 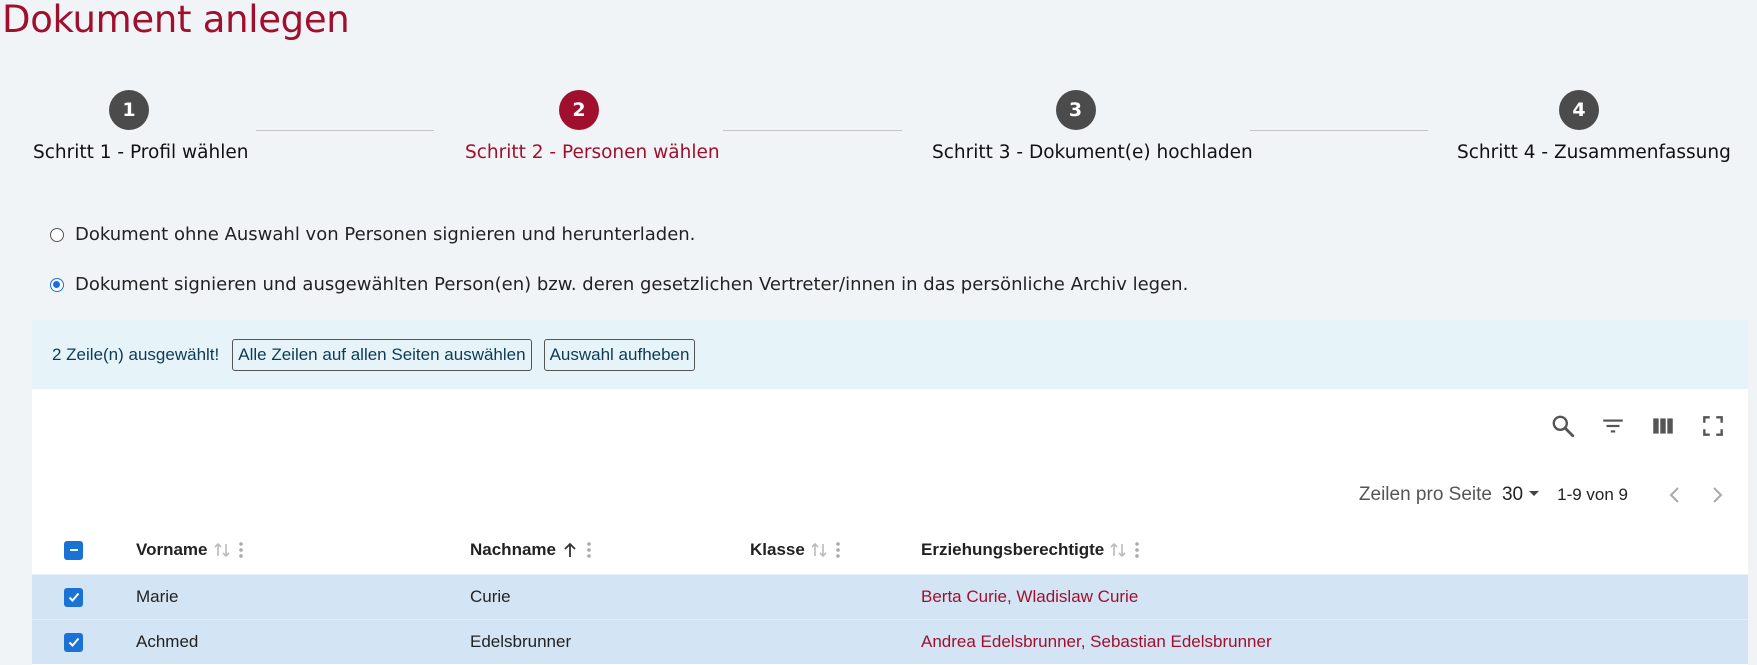 I want to click on column-header-klasse: Klasse, so click(x=795, y=550).